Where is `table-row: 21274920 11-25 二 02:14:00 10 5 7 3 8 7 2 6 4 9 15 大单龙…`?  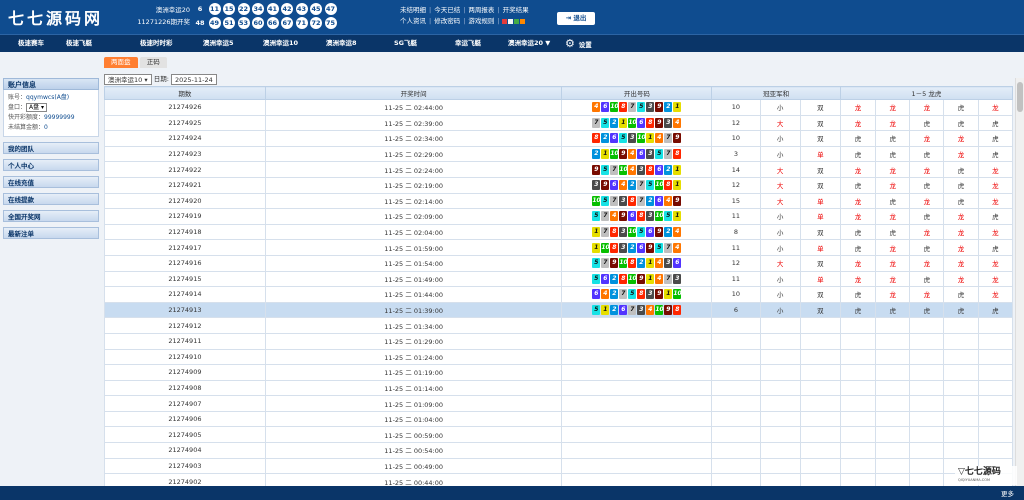
table-row: 21274920 11-25 二 02:14:00 10 5 7 3 8 7 2 6 4 9 15 大单龙… is located at coordinates (559, 201).